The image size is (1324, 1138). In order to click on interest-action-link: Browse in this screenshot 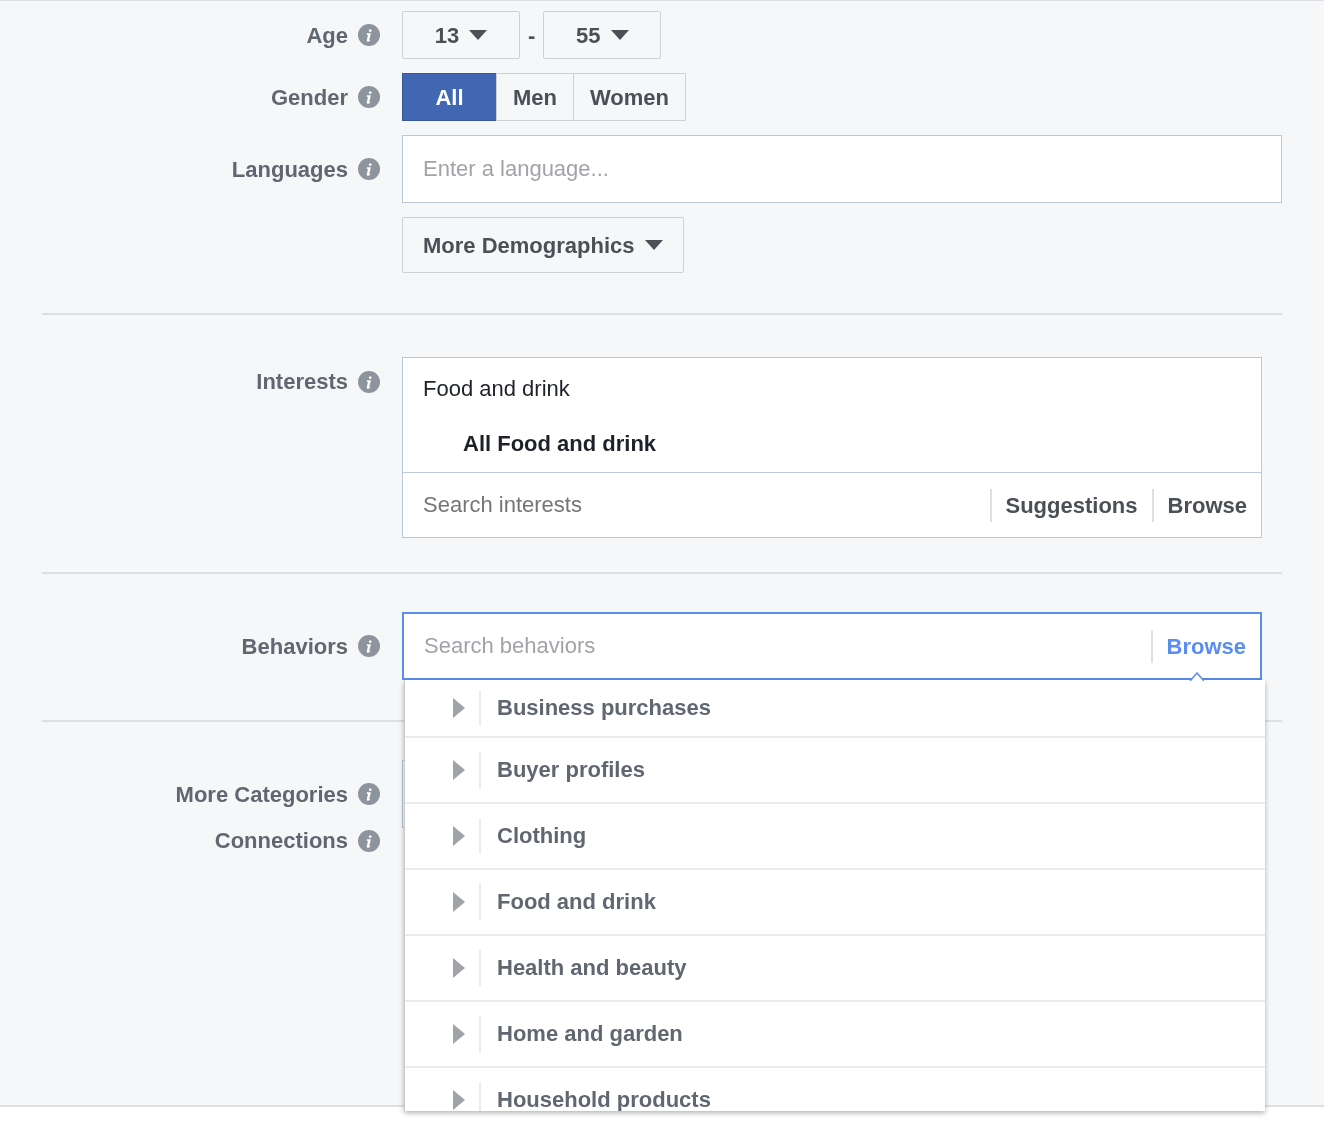, I will do `click(1206, 505)`.